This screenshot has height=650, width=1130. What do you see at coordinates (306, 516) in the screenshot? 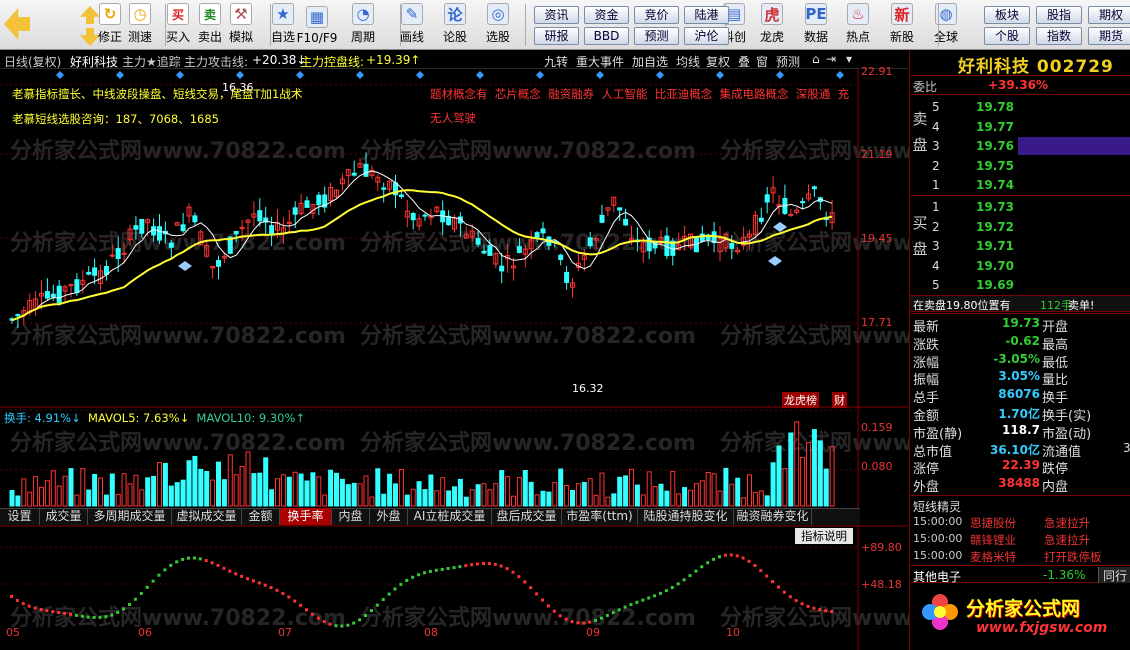
I see `indicator-tab: 换手率` at bounding box center [306, 516].